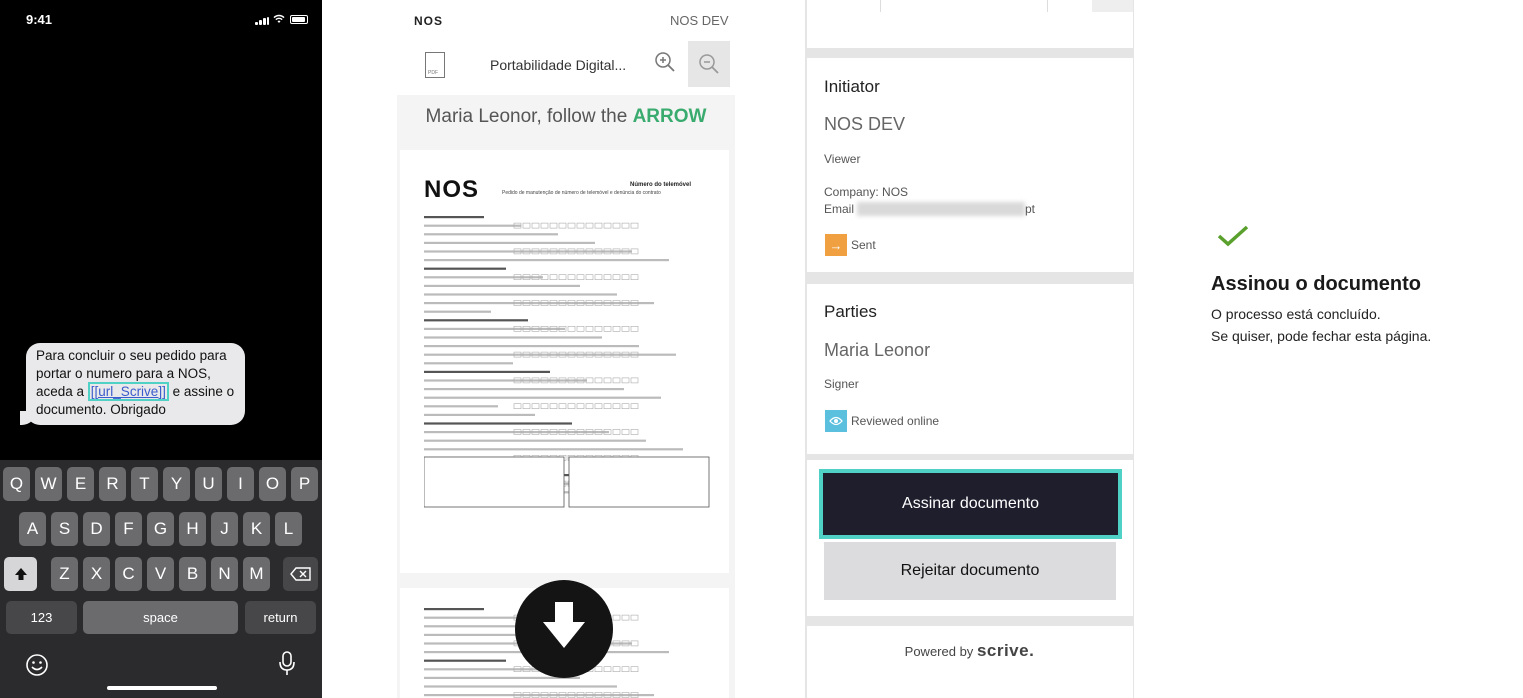 The width and height of the screenshot is (1523, 698). What do you see at coordinates (64, 529) in the screenshot?
I see `key-s: S` at bounding box center [64, 529].